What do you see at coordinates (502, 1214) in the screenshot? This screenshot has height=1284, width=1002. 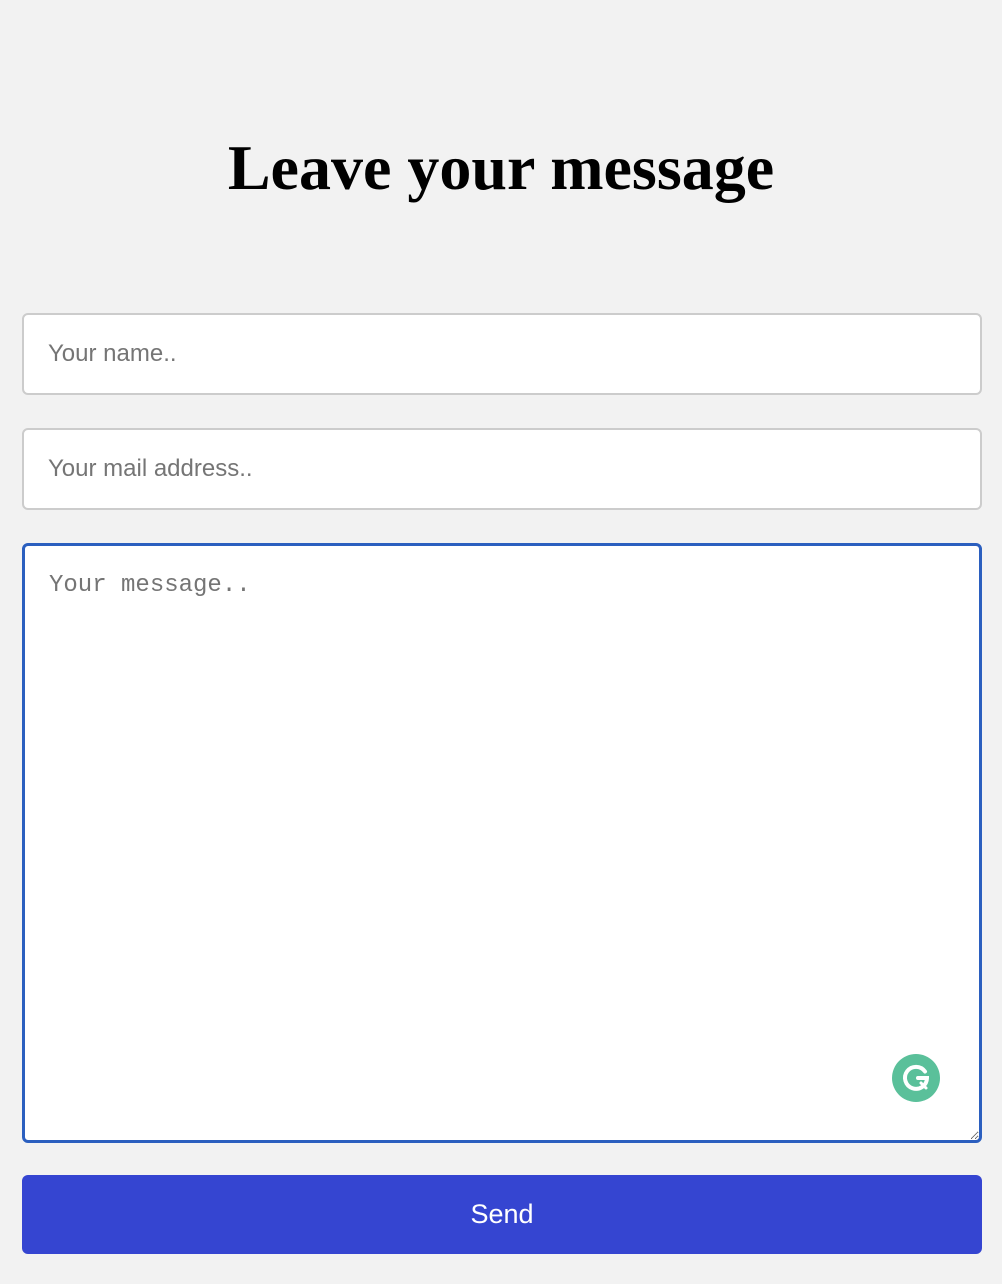 I see `send-button: Send` at bounding box center [502, 1214].